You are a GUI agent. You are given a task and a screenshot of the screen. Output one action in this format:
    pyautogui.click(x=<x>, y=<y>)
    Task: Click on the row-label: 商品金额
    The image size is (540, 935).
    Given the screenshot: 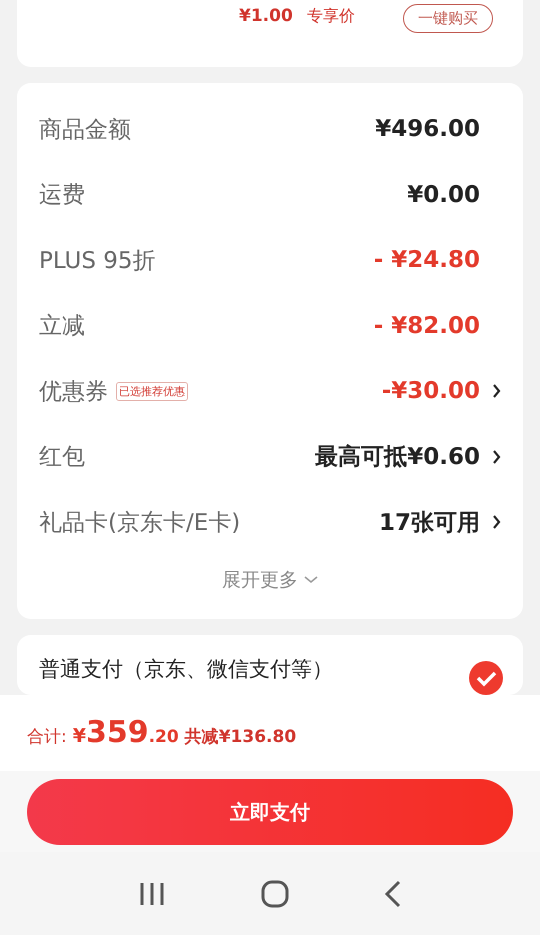 What is the action you would take?
    pyautogui.click(x=85, y=130)
    